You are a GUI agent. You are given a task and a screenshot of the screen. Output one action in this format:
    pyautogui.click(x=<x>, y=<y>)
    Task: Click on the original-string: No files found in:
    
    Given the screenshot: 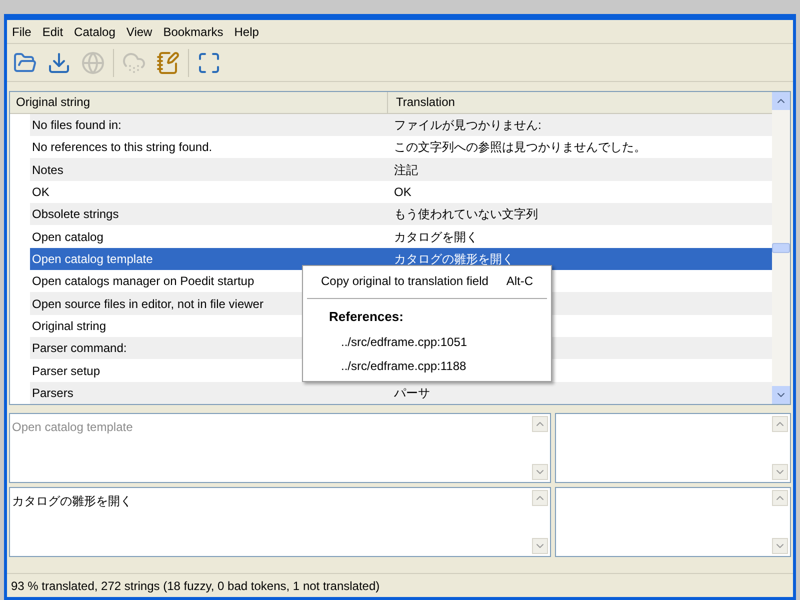 What is the action you would take?
    pyautogui.click(x=76, y=125)
    